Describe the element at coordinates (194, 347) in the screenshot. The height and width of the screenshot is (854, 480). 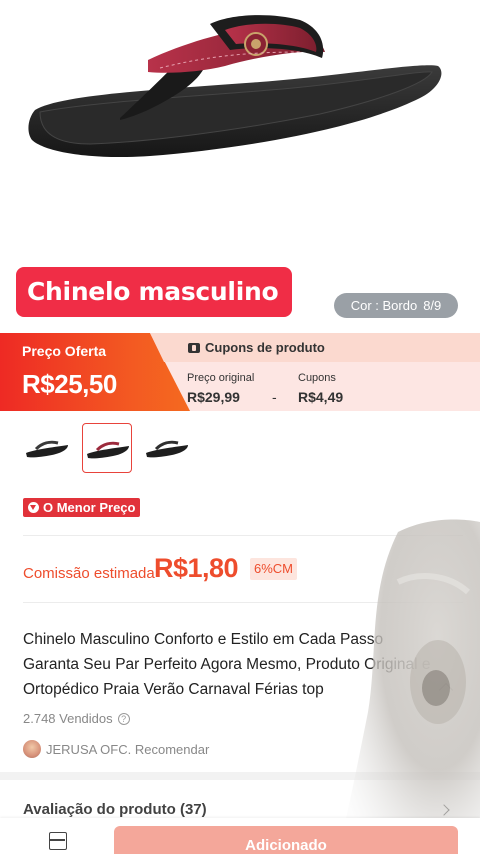
I see `ticket-icon` at that location.